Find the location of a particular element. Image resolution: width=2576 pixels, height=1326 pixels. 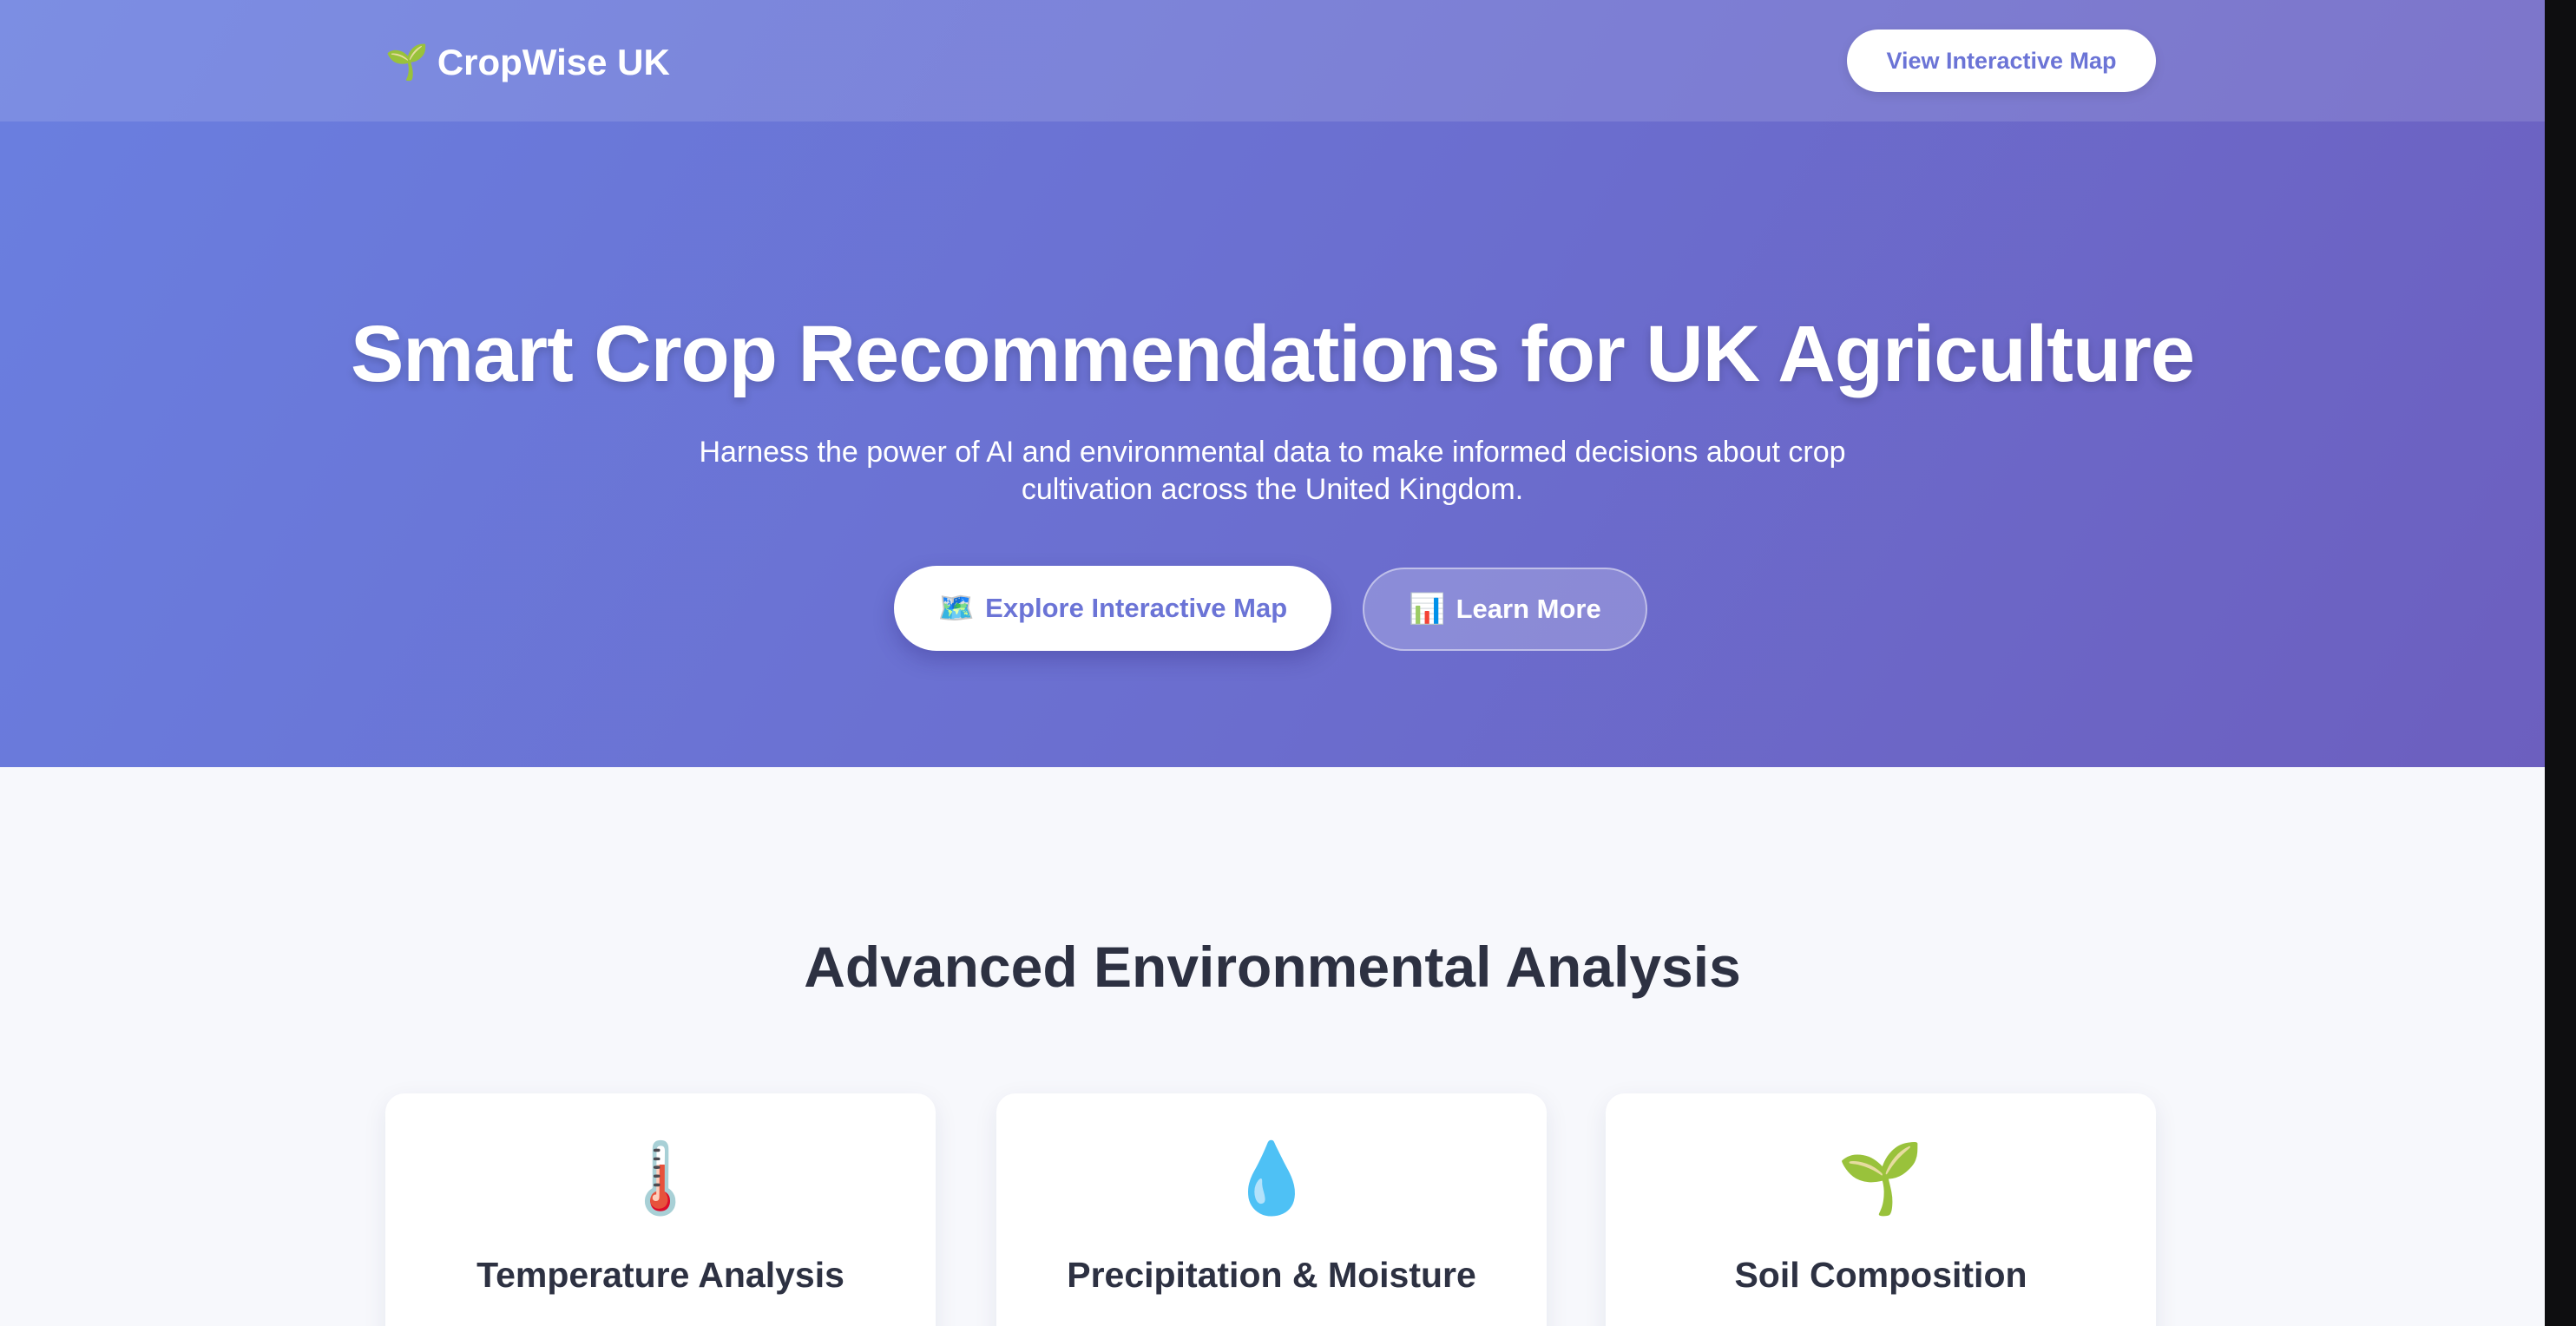

learn-more-button: 📊 Learn More is located at coordinates (1505, 609).